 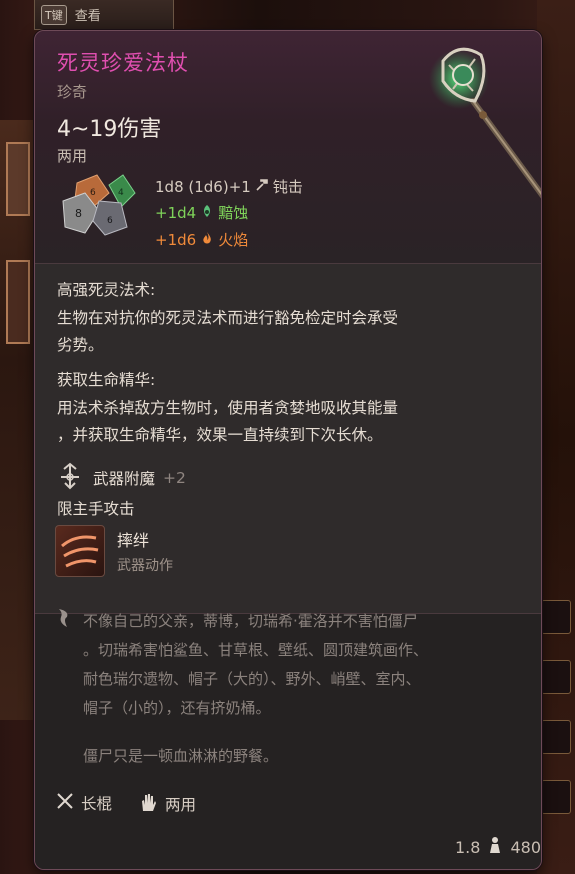 I want to click on action-name: 摔绊, so click(x=133, y=540).